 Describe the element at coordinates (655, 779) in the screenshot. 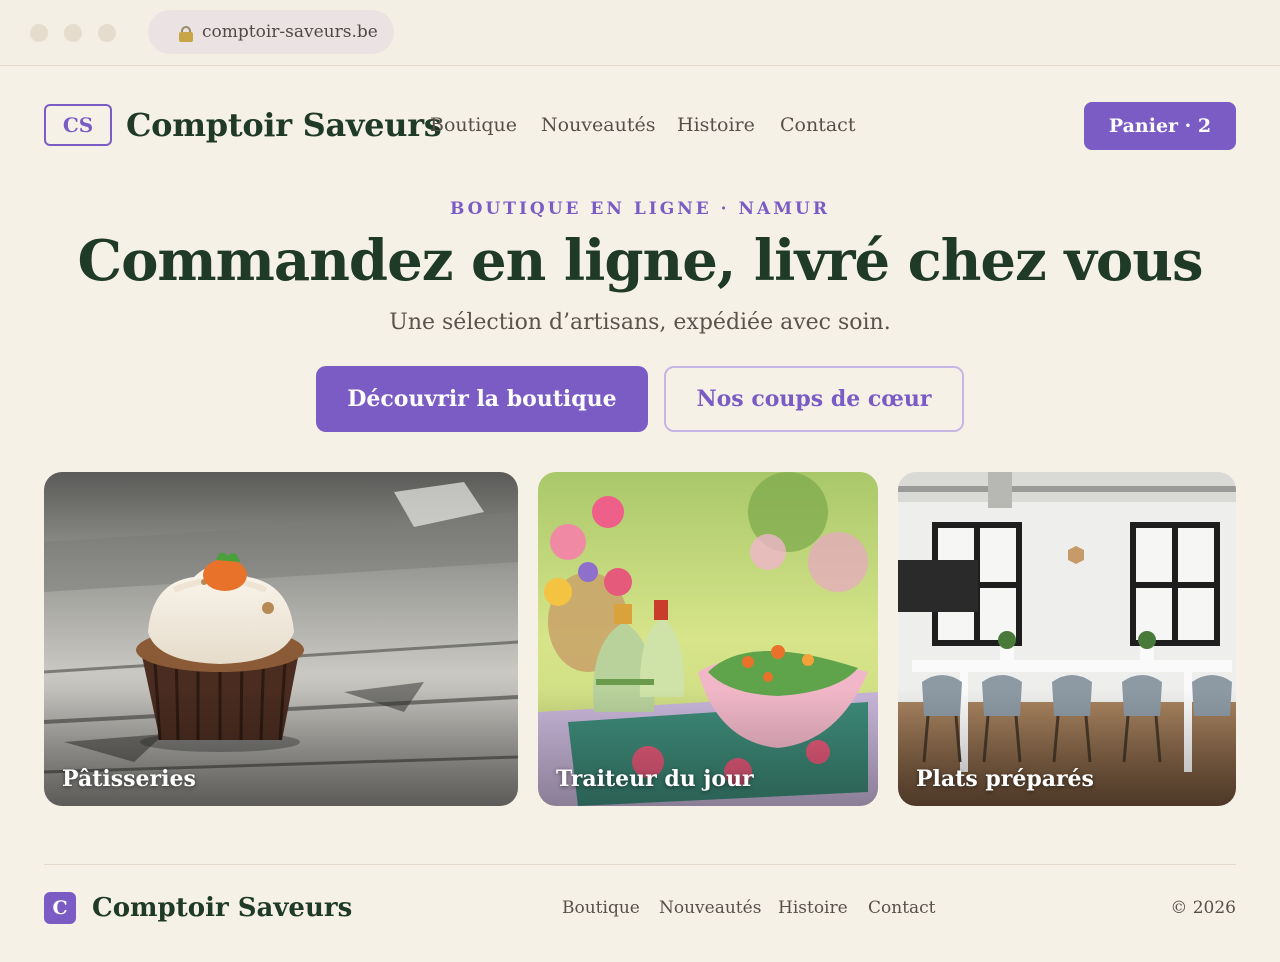

I see `category-label: Traiteur du jour` at that location.